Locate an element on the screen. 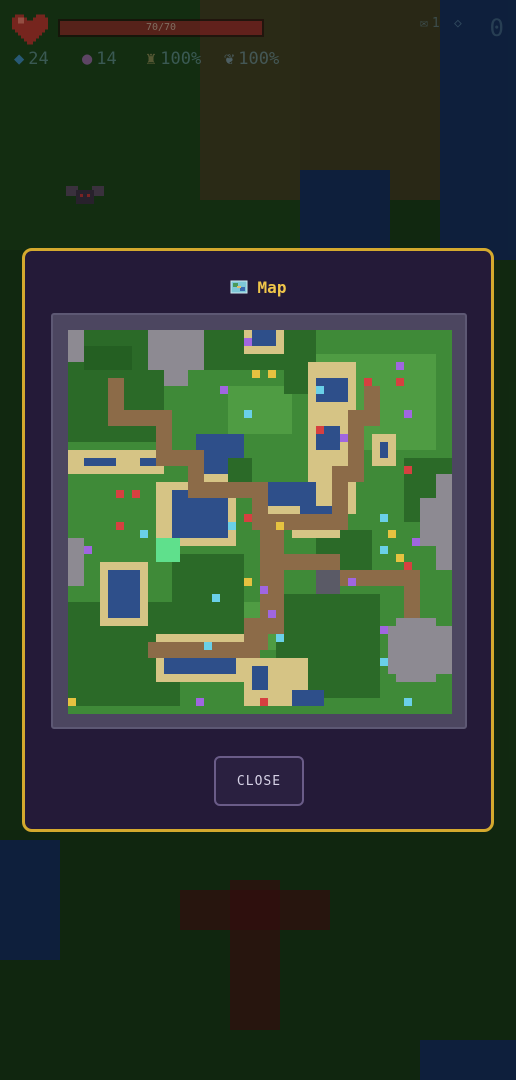  stat-a: ♜ 100% is located at coordinates (173, 59).